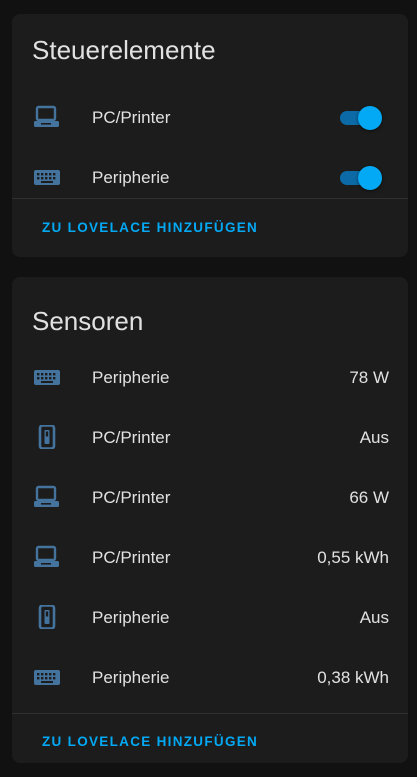 This screenshot has height=777, width=417. Describe the element at coordinates (210, 557) in the screenshot. I see `sensor-row: PC/Printer 0,55 kWh` at that location.